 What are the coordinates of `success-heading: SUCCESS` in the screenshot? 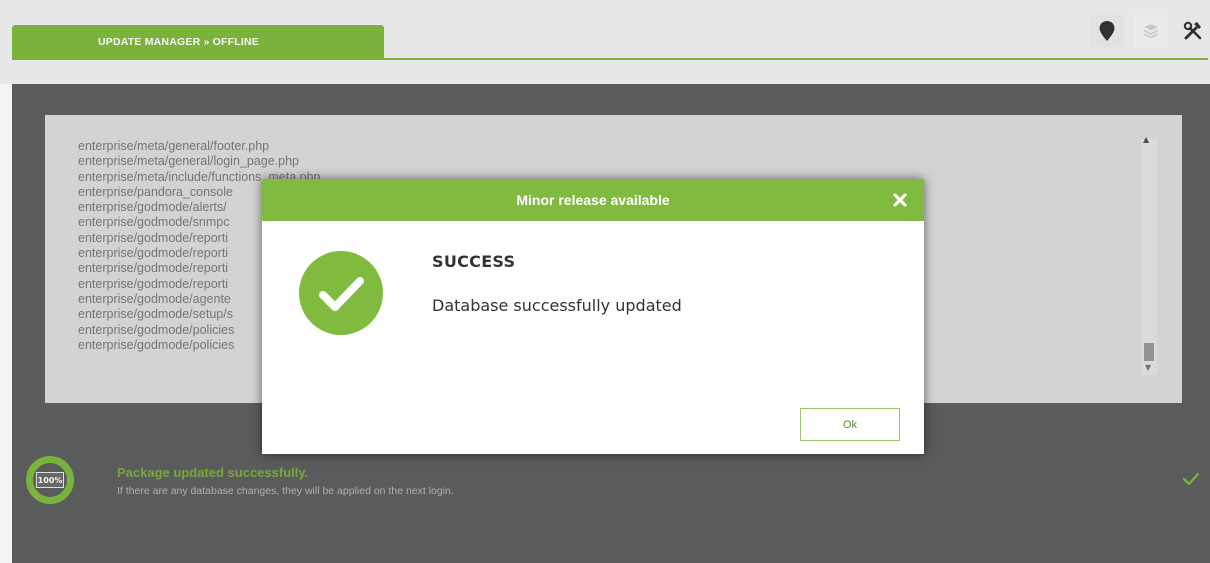 It's located at (474, 261).